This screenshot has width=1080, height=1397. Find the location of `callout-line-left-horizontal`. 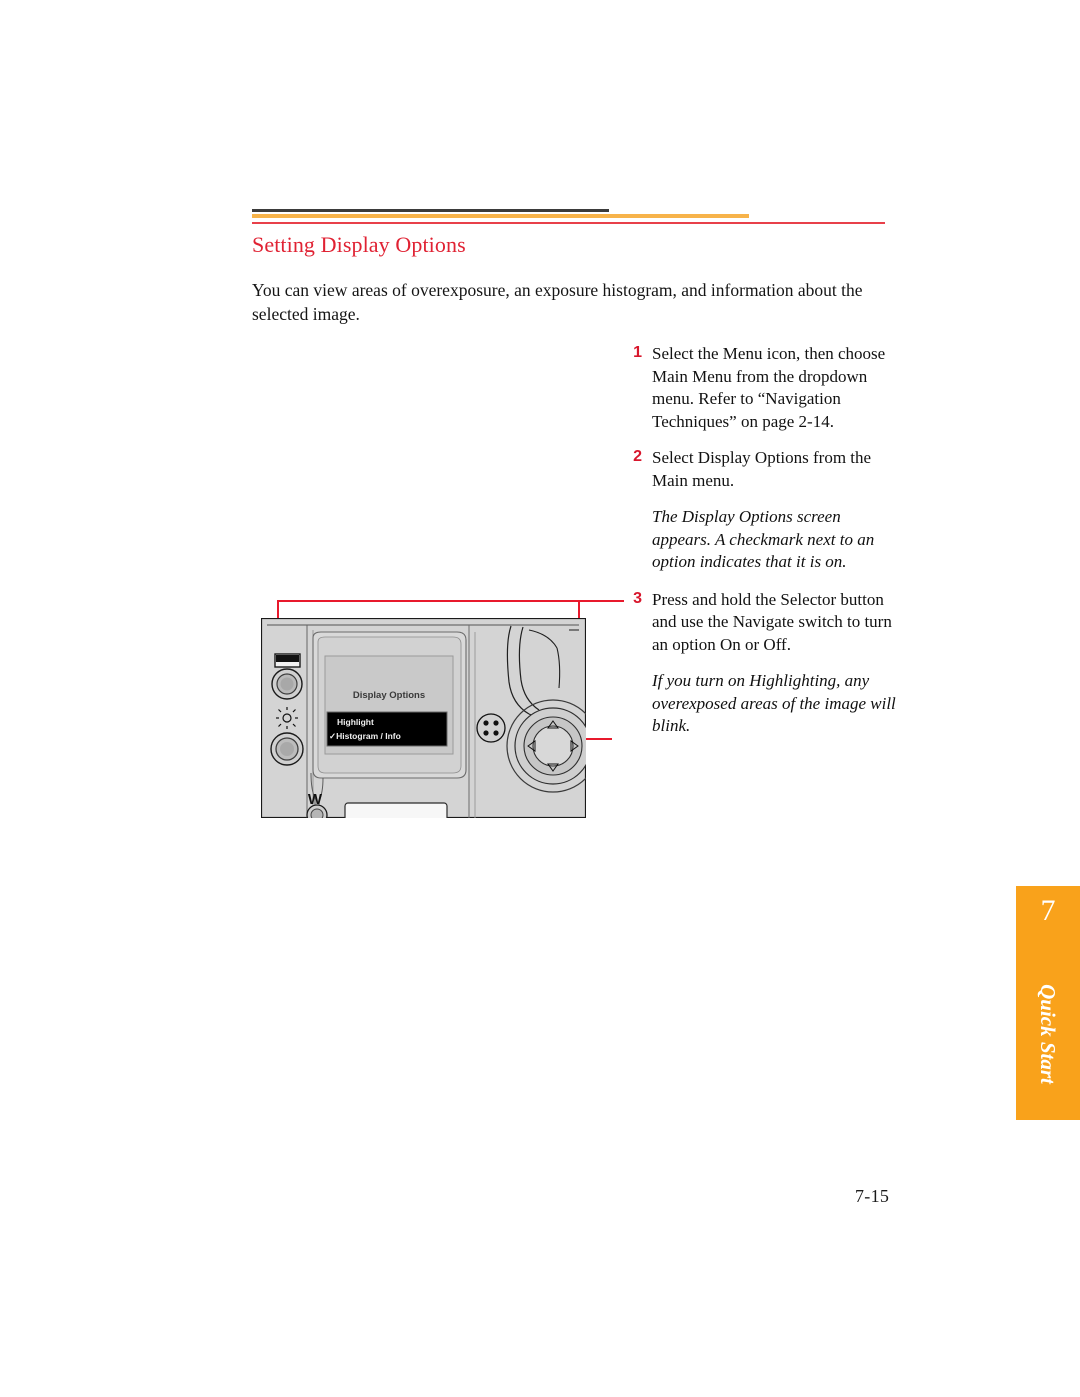

callout-line-left-horizontal is located at coordinates (428, 601).